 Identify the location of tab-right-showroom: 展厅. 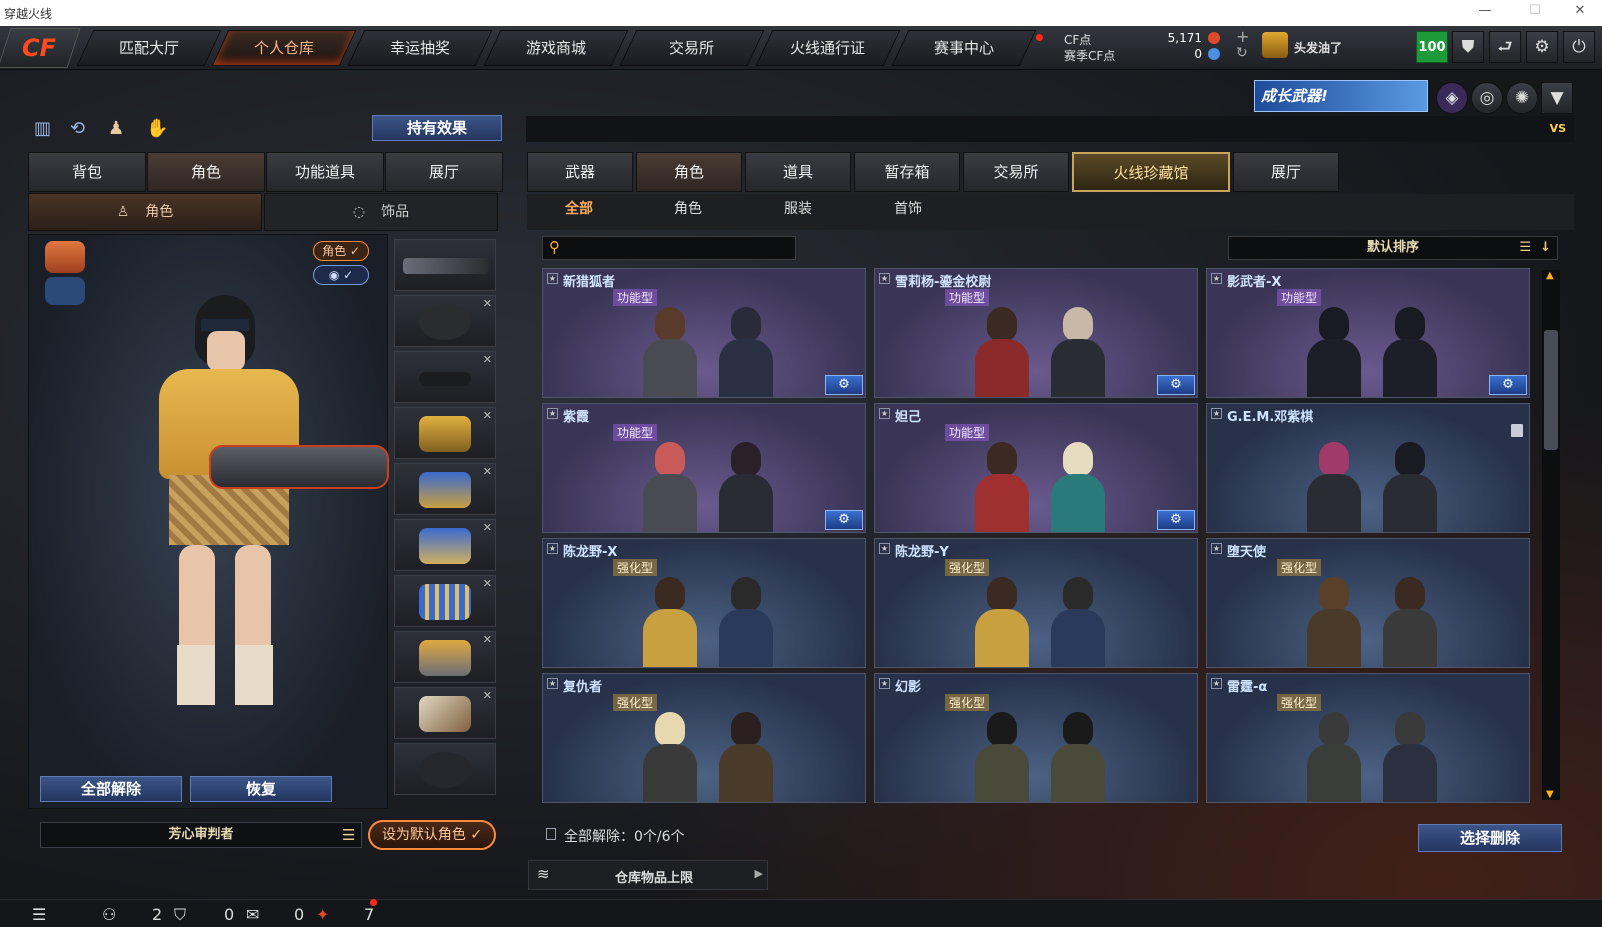
(1286, 172).